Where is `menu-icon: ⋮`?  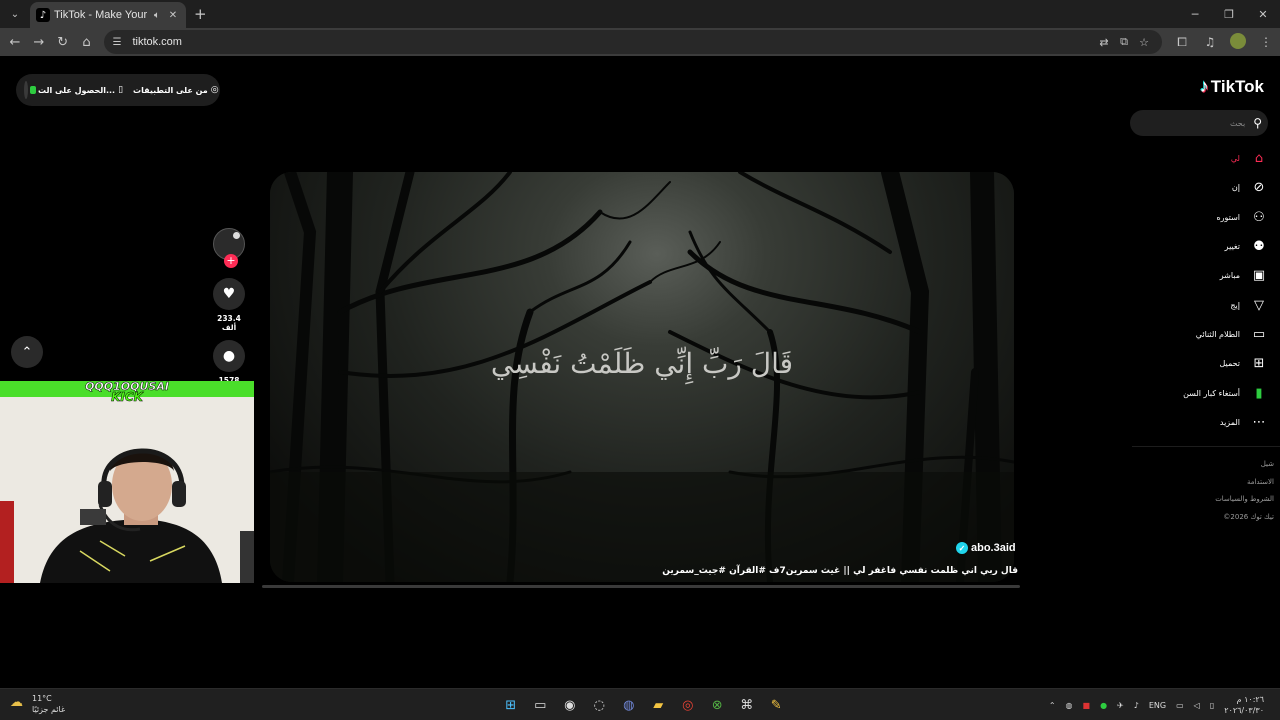
menu-icon: ⋮ is located at coordinates (1266, 42).